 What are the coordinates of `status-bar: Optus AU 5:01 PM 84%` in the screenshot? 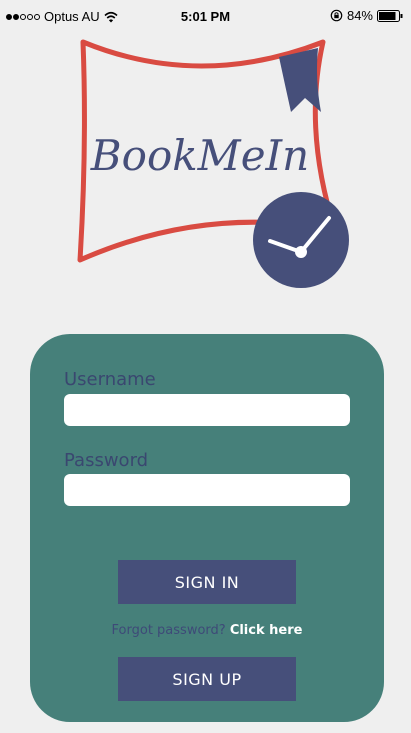 It's located at (205, 17).